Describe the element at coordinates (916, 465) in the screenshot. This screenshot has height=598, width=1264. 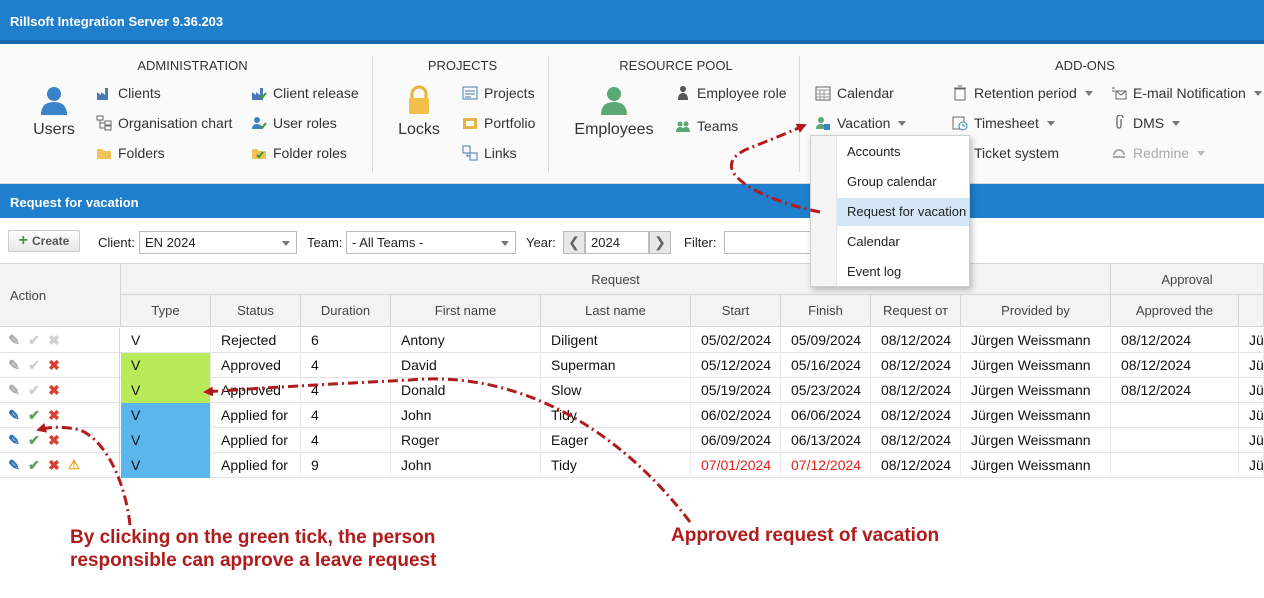
I see `cell-request-date: 08/12/2024` at that location.